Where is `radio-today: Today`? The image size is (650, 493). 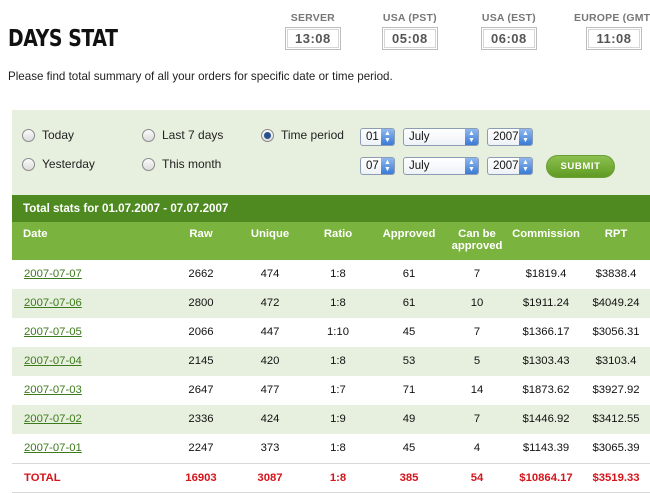 radio-today: Today is located at coordinates (48, 135).